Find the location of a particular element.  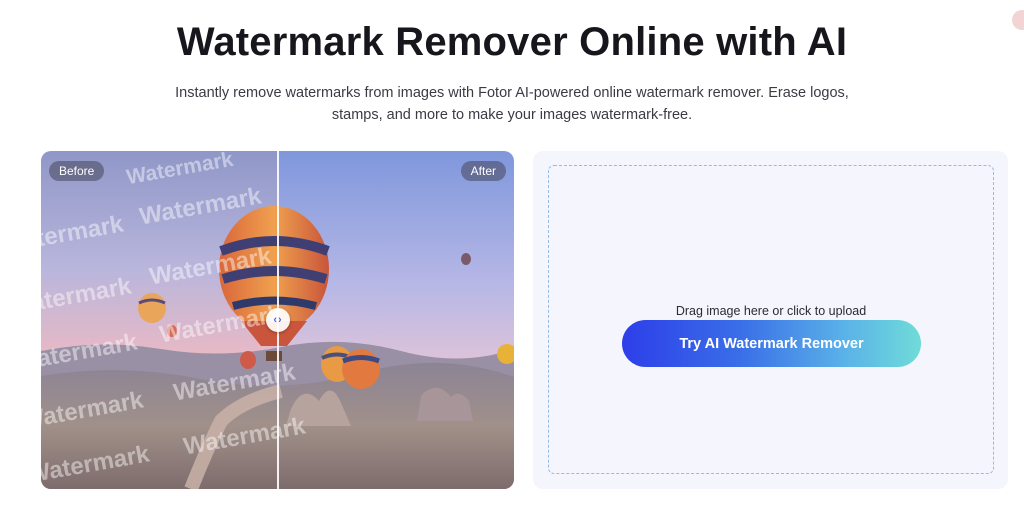

compare-slider-handle: ‹› is located at coordinates (278, 320).